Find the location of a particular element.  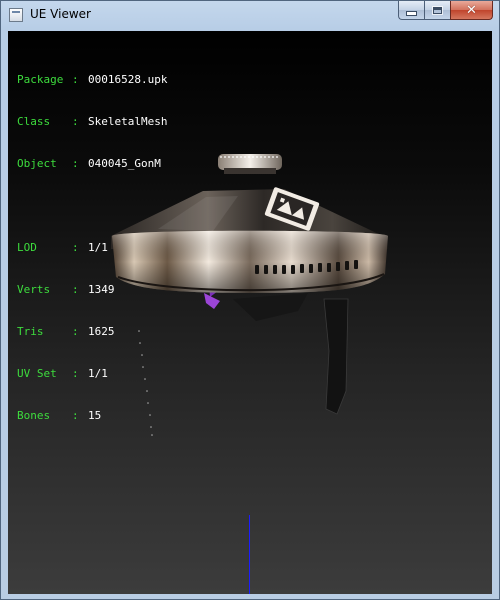

z-axis-line is located at coordinates (249, 554).